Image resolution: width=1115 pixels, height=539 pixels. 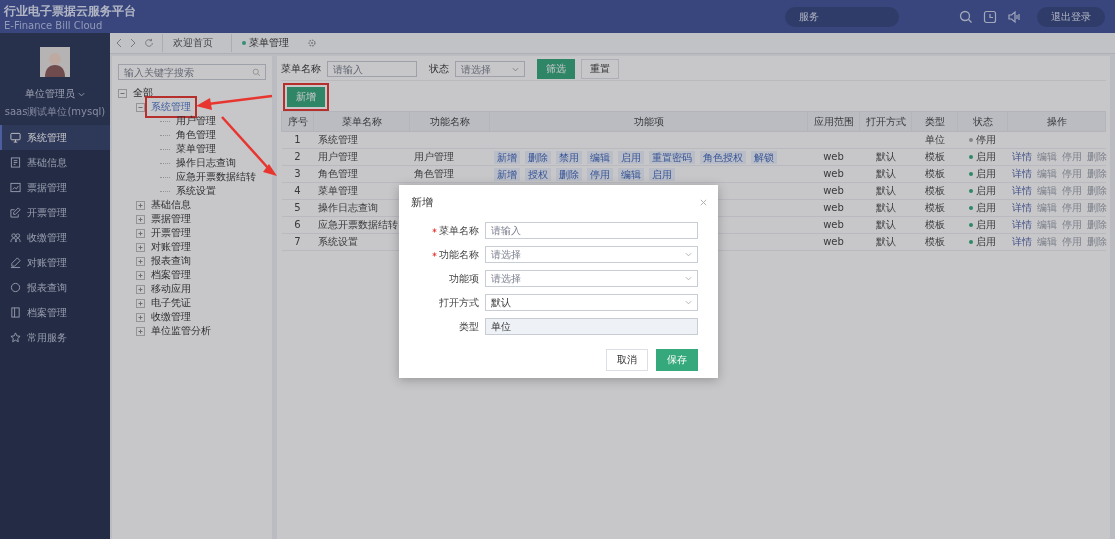 I want to click on sidebar-menu-item: 常用服务, so click(x=55, y=337).